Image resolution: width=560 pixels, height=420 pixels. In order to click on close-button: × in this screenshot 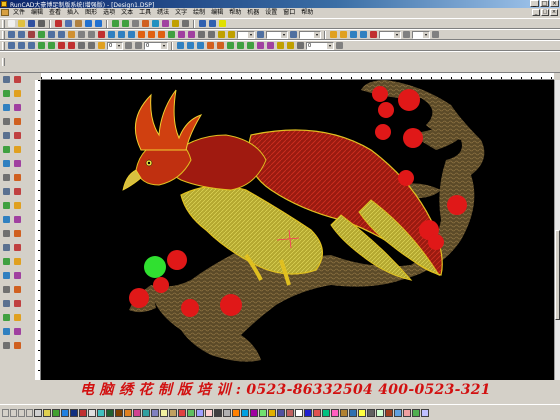, I will do `click(554, 3)`.